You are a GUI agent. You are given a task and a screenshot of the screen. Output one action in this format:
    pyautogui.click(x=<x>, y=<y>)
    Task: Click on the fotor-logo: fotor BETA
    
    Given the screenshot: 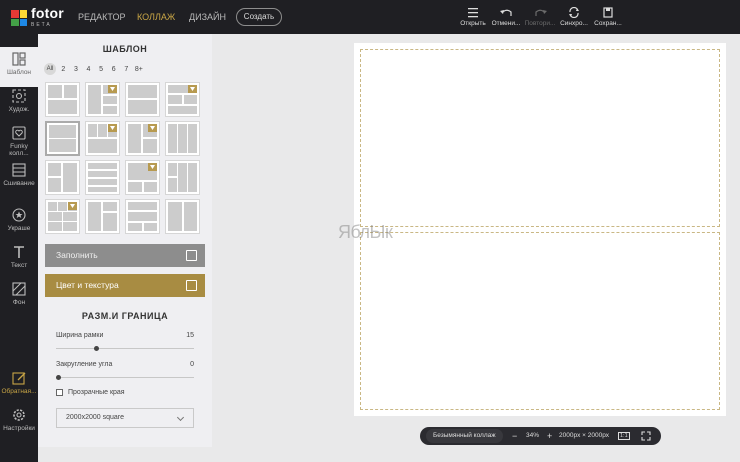 What is the action you would take?
    pyautogui.click(x=37, y=16)
    